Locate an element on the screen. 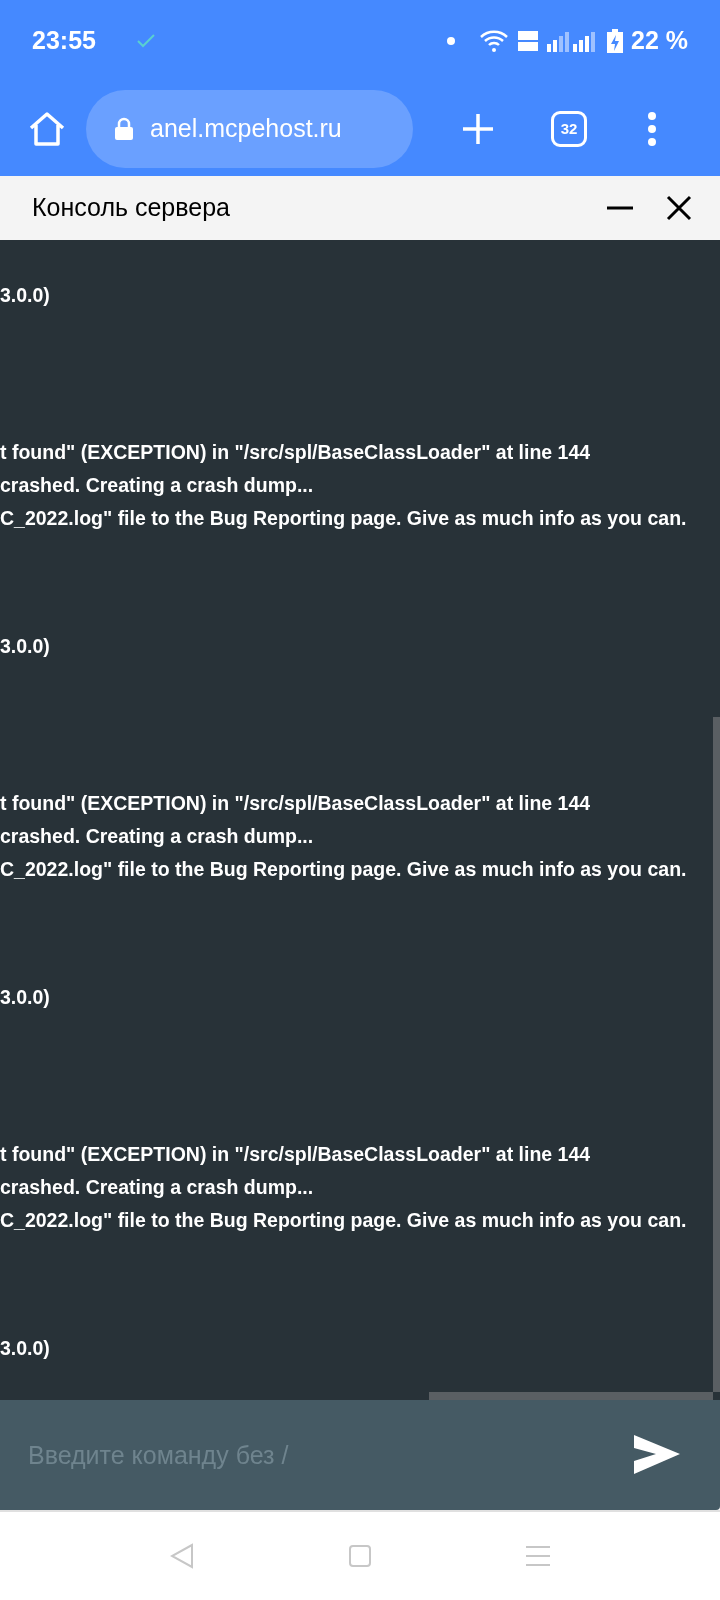  battery-icon is located at coordinates (615, 41).